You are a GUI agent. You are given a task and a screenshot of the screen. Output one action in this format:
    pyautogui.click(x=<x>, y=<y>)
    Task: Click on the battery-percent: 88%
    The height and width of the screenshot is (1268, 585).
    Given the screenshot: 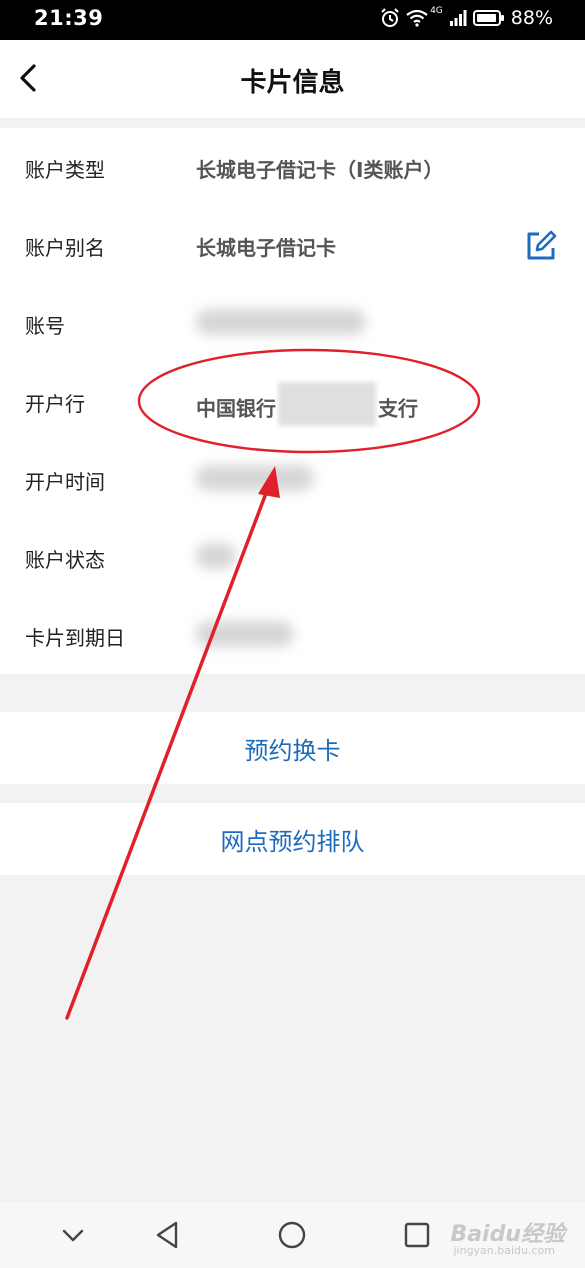 What is the action you would take?
    pyautogui.click(x=531, y=18)
    